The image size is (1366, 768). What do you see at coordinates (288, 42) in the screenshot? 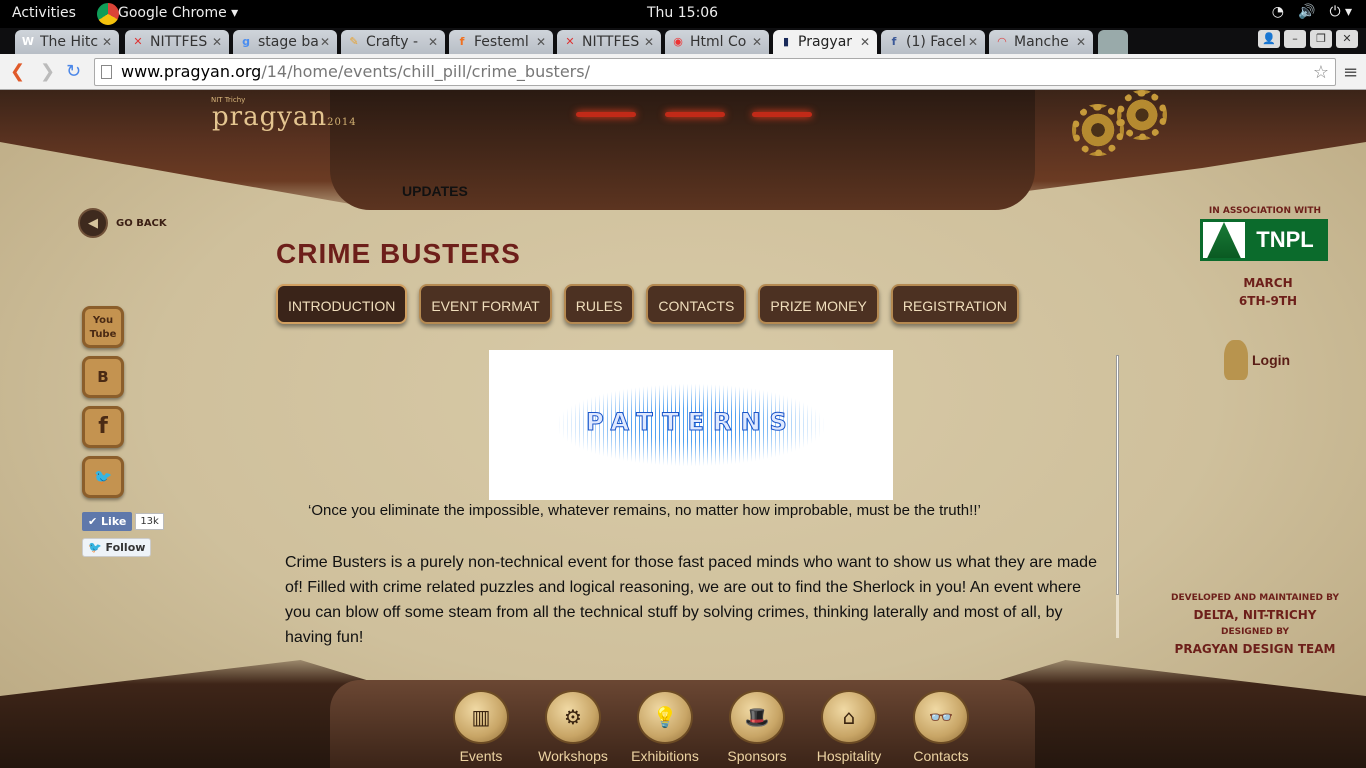
I see `tab-title: stage ba` at bounding box center [288, 42].